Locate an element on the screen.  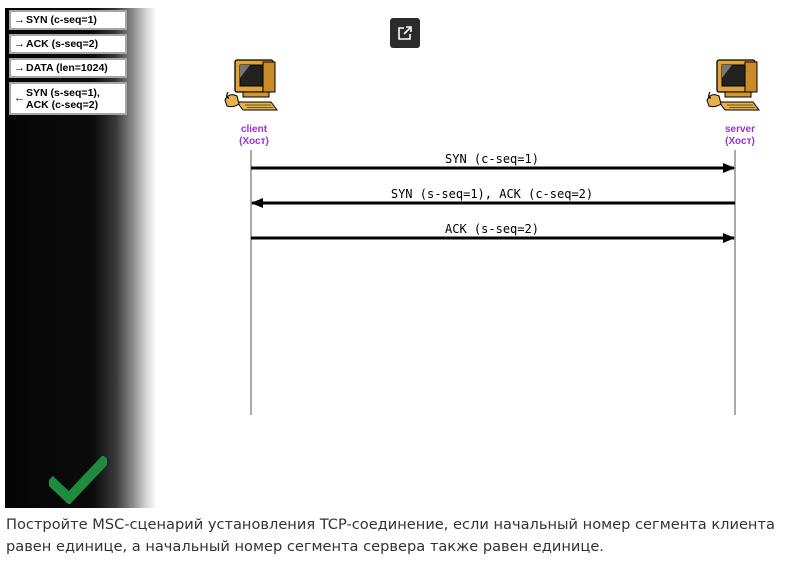
message-label: ACK (s-seq=2) is located at coordinates (492, 229).